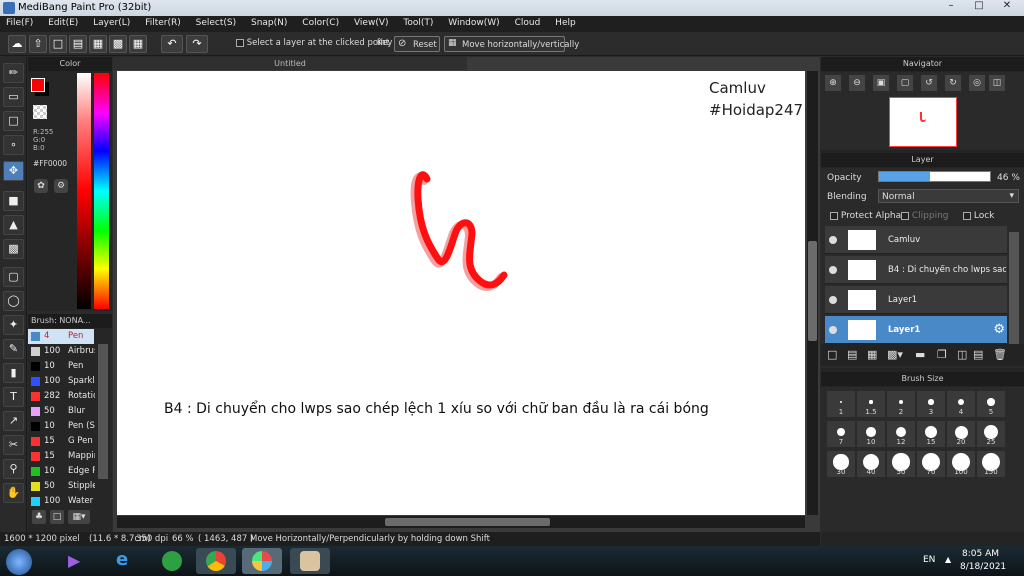 The image size is (1024, 576). What do you see at coordinates (833, 83) in the screenshot?
I see `zoom-in-icon: ⊕` at bounding box center [833, 83].